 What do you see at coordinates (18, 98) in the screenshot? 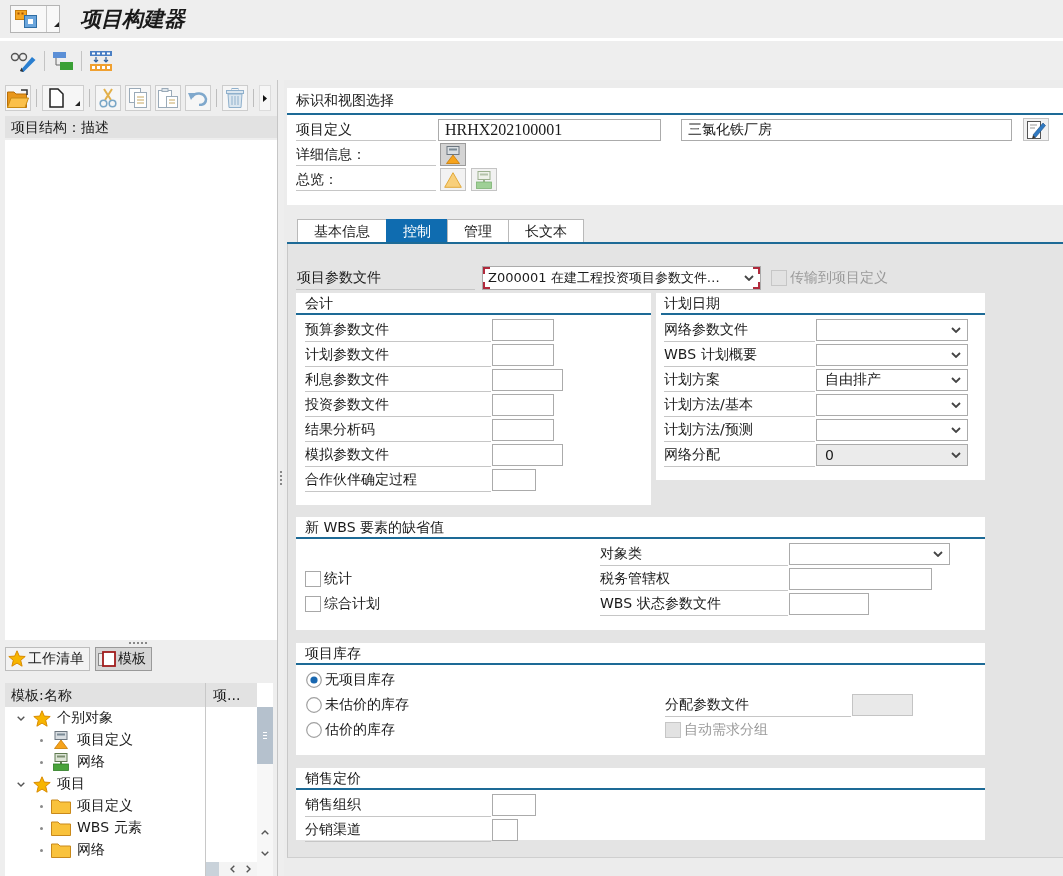
I see `open-button` at bounding box center [18, 98].